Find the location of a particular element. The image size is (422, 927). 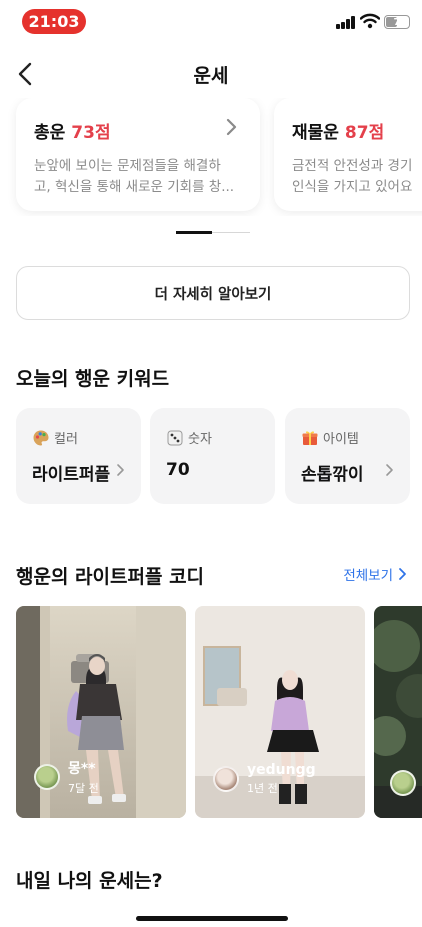

see-all-link: 전체보기 is located at coordinates (375, 574).